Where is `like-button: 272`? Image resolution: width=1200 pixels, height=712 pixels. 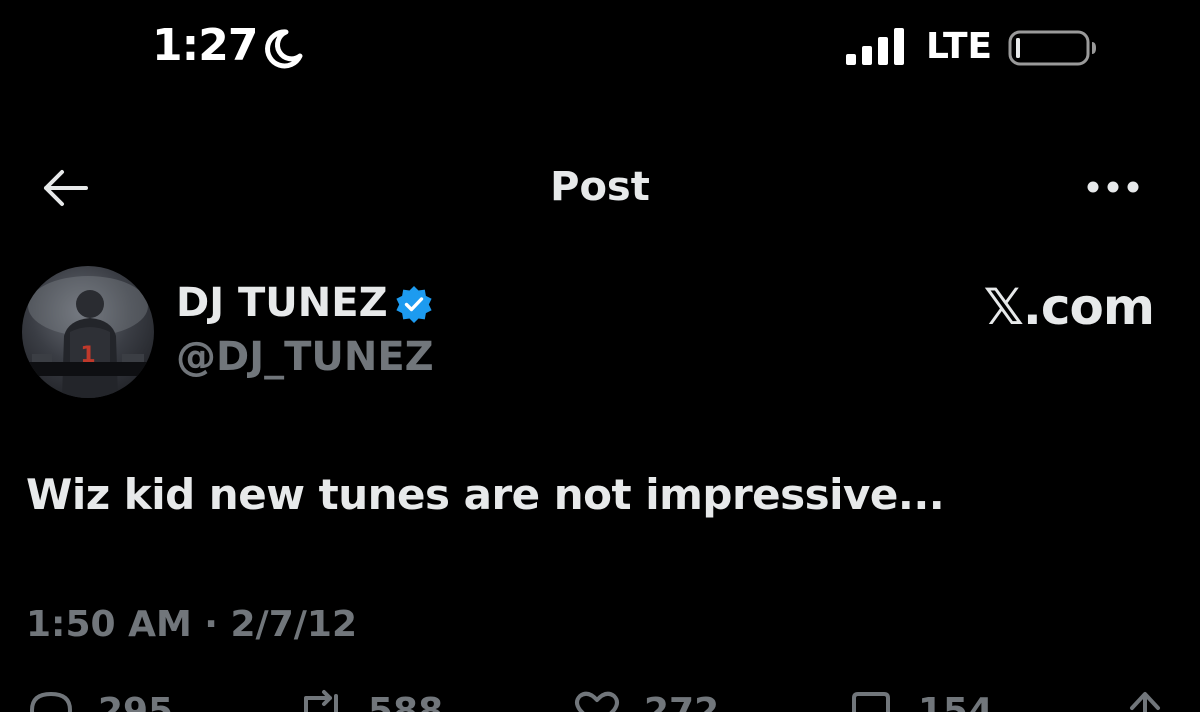 like-button: 272 is located at coordinates (645, 700).